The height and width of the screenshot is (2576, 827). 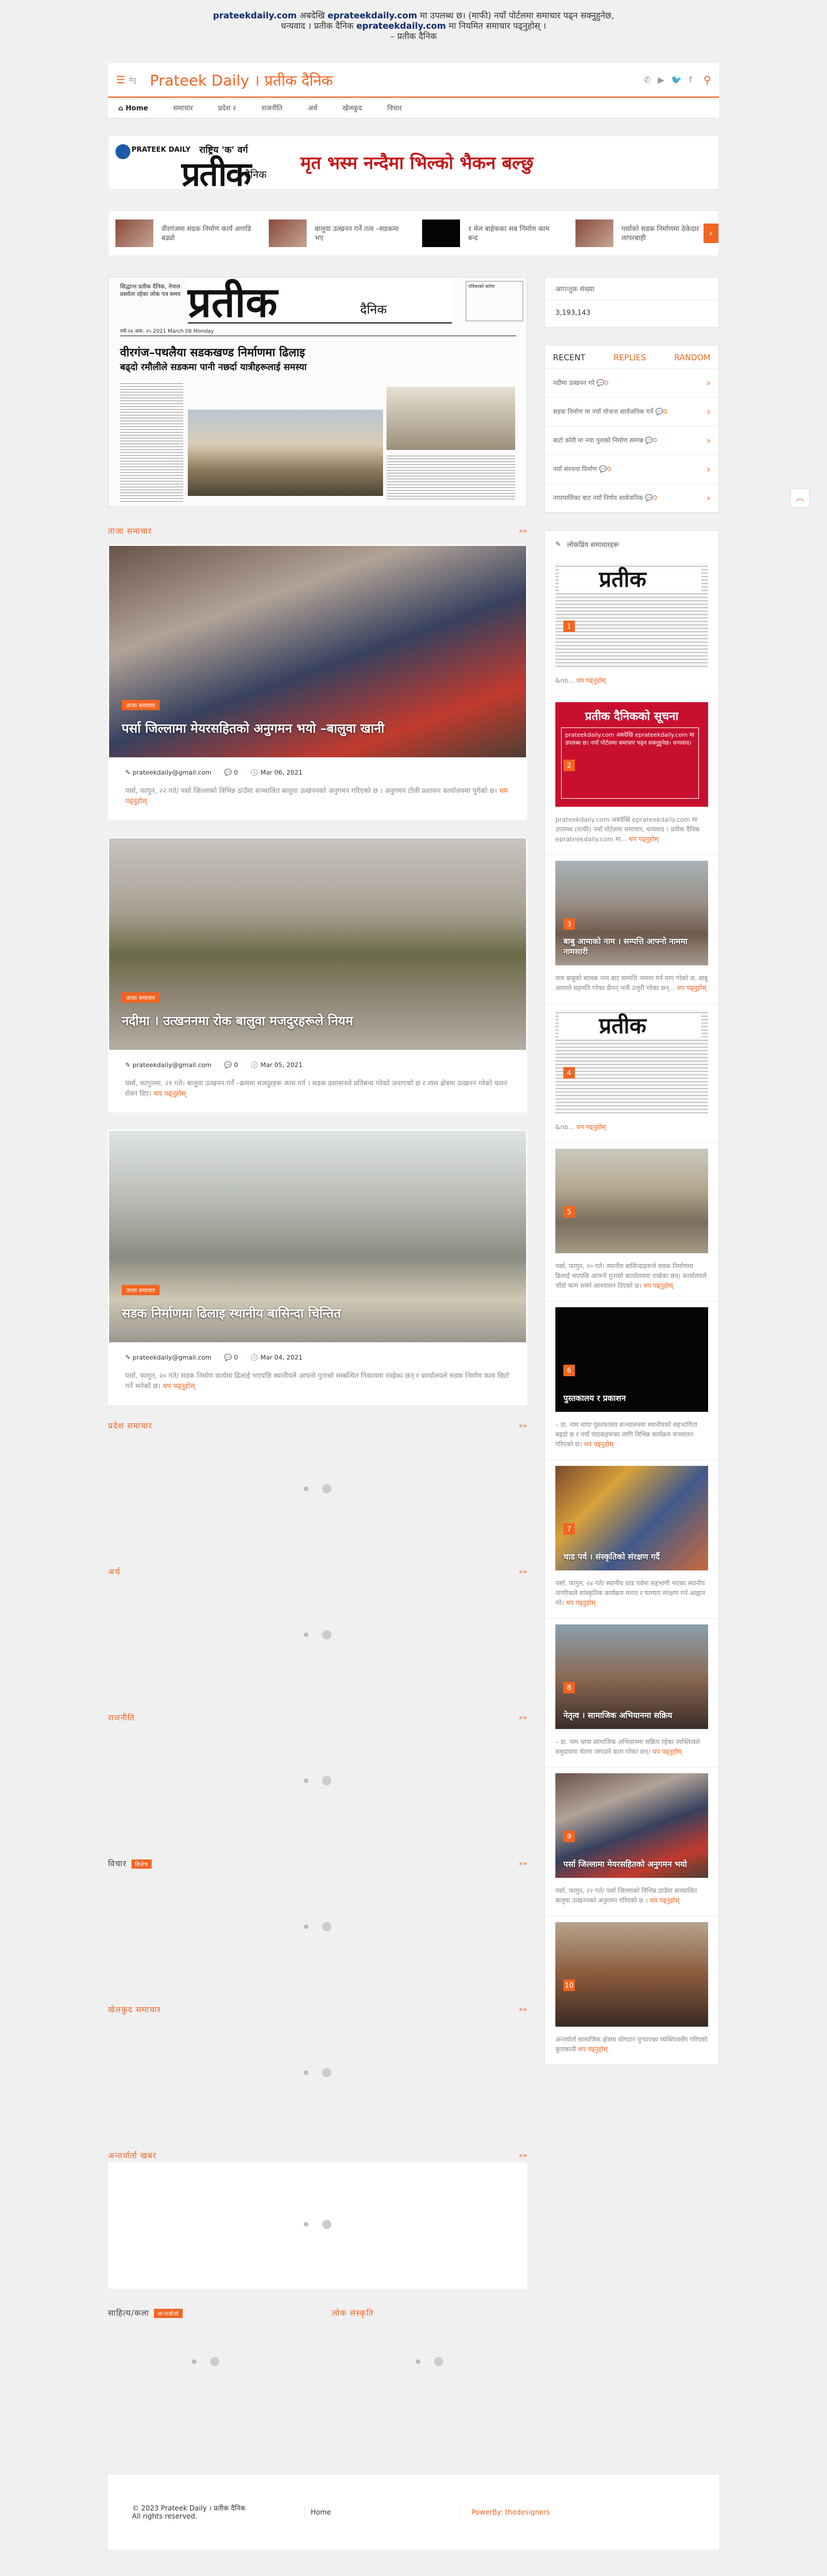 I want to click on popular-post-image: प्रतीक 1, so click(x=631, y=615).